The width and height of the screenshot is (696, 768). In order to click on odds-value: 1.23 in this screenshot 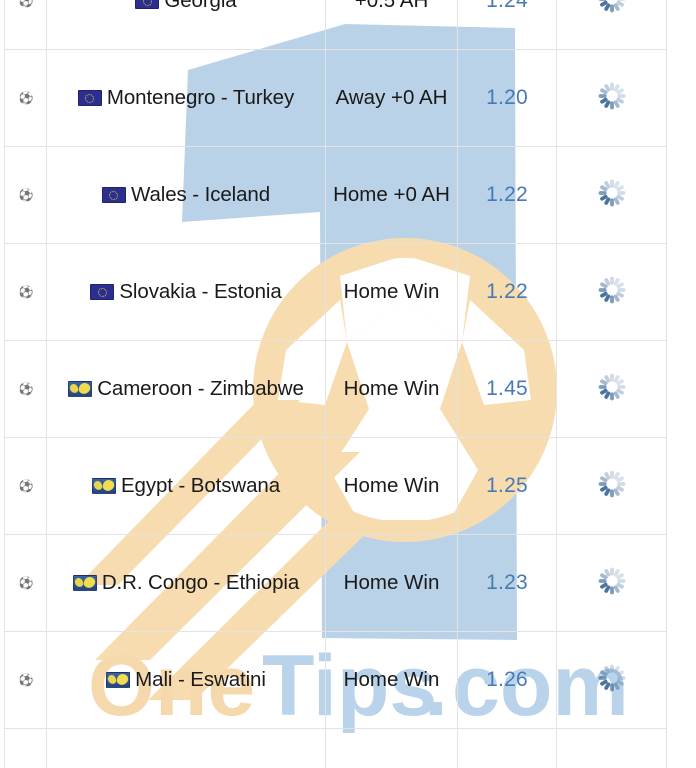, I will do `click(507, 582)`.